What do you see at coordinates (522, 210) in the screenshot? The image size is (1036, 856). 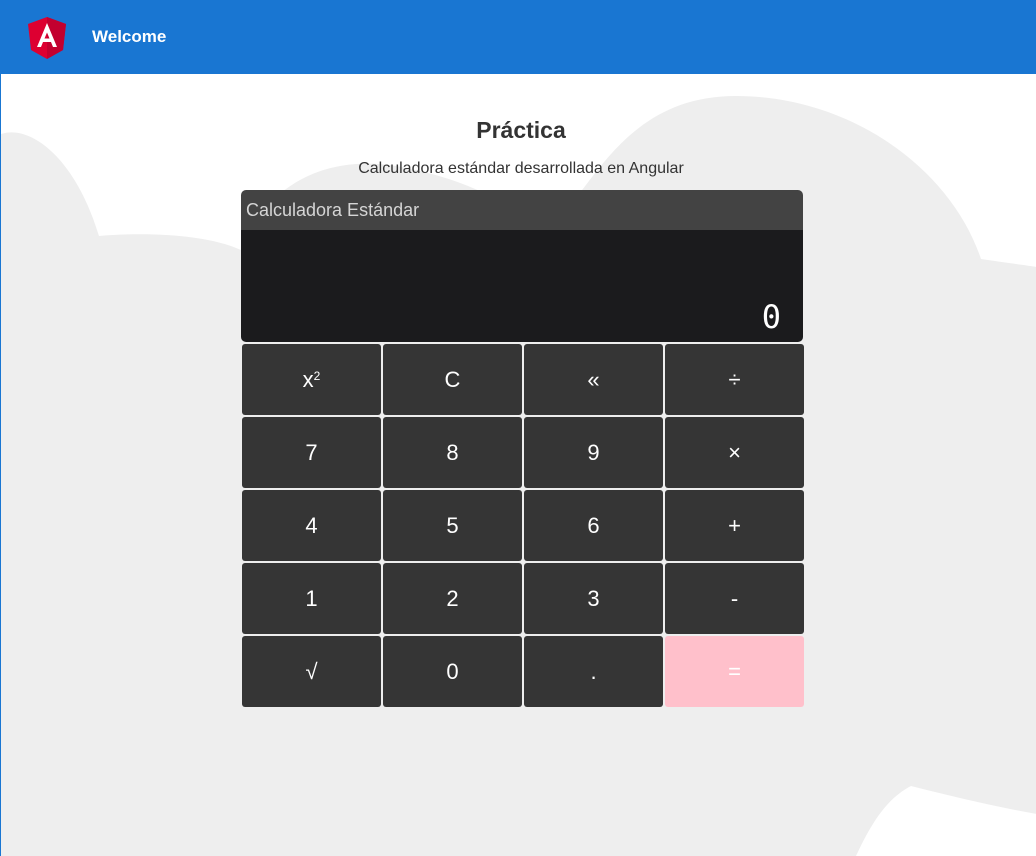 I see `calculator-header: Calculadora Estándar` at bounding box center [522, 210].